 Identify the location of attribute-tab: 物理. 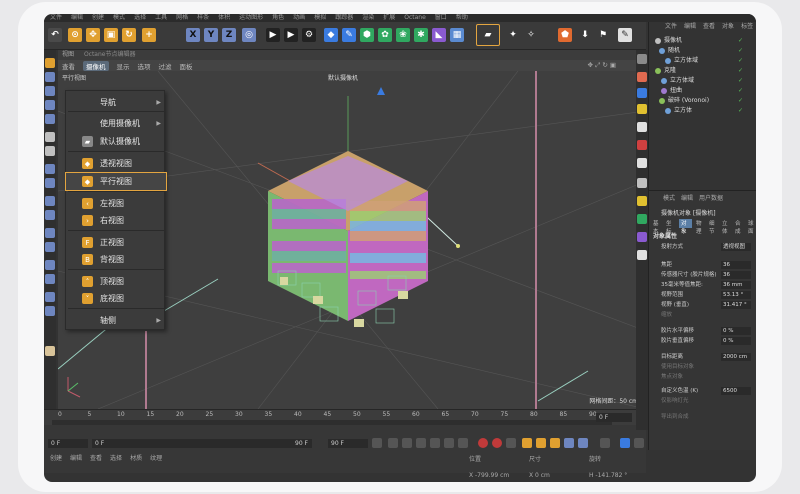
(700, 227).